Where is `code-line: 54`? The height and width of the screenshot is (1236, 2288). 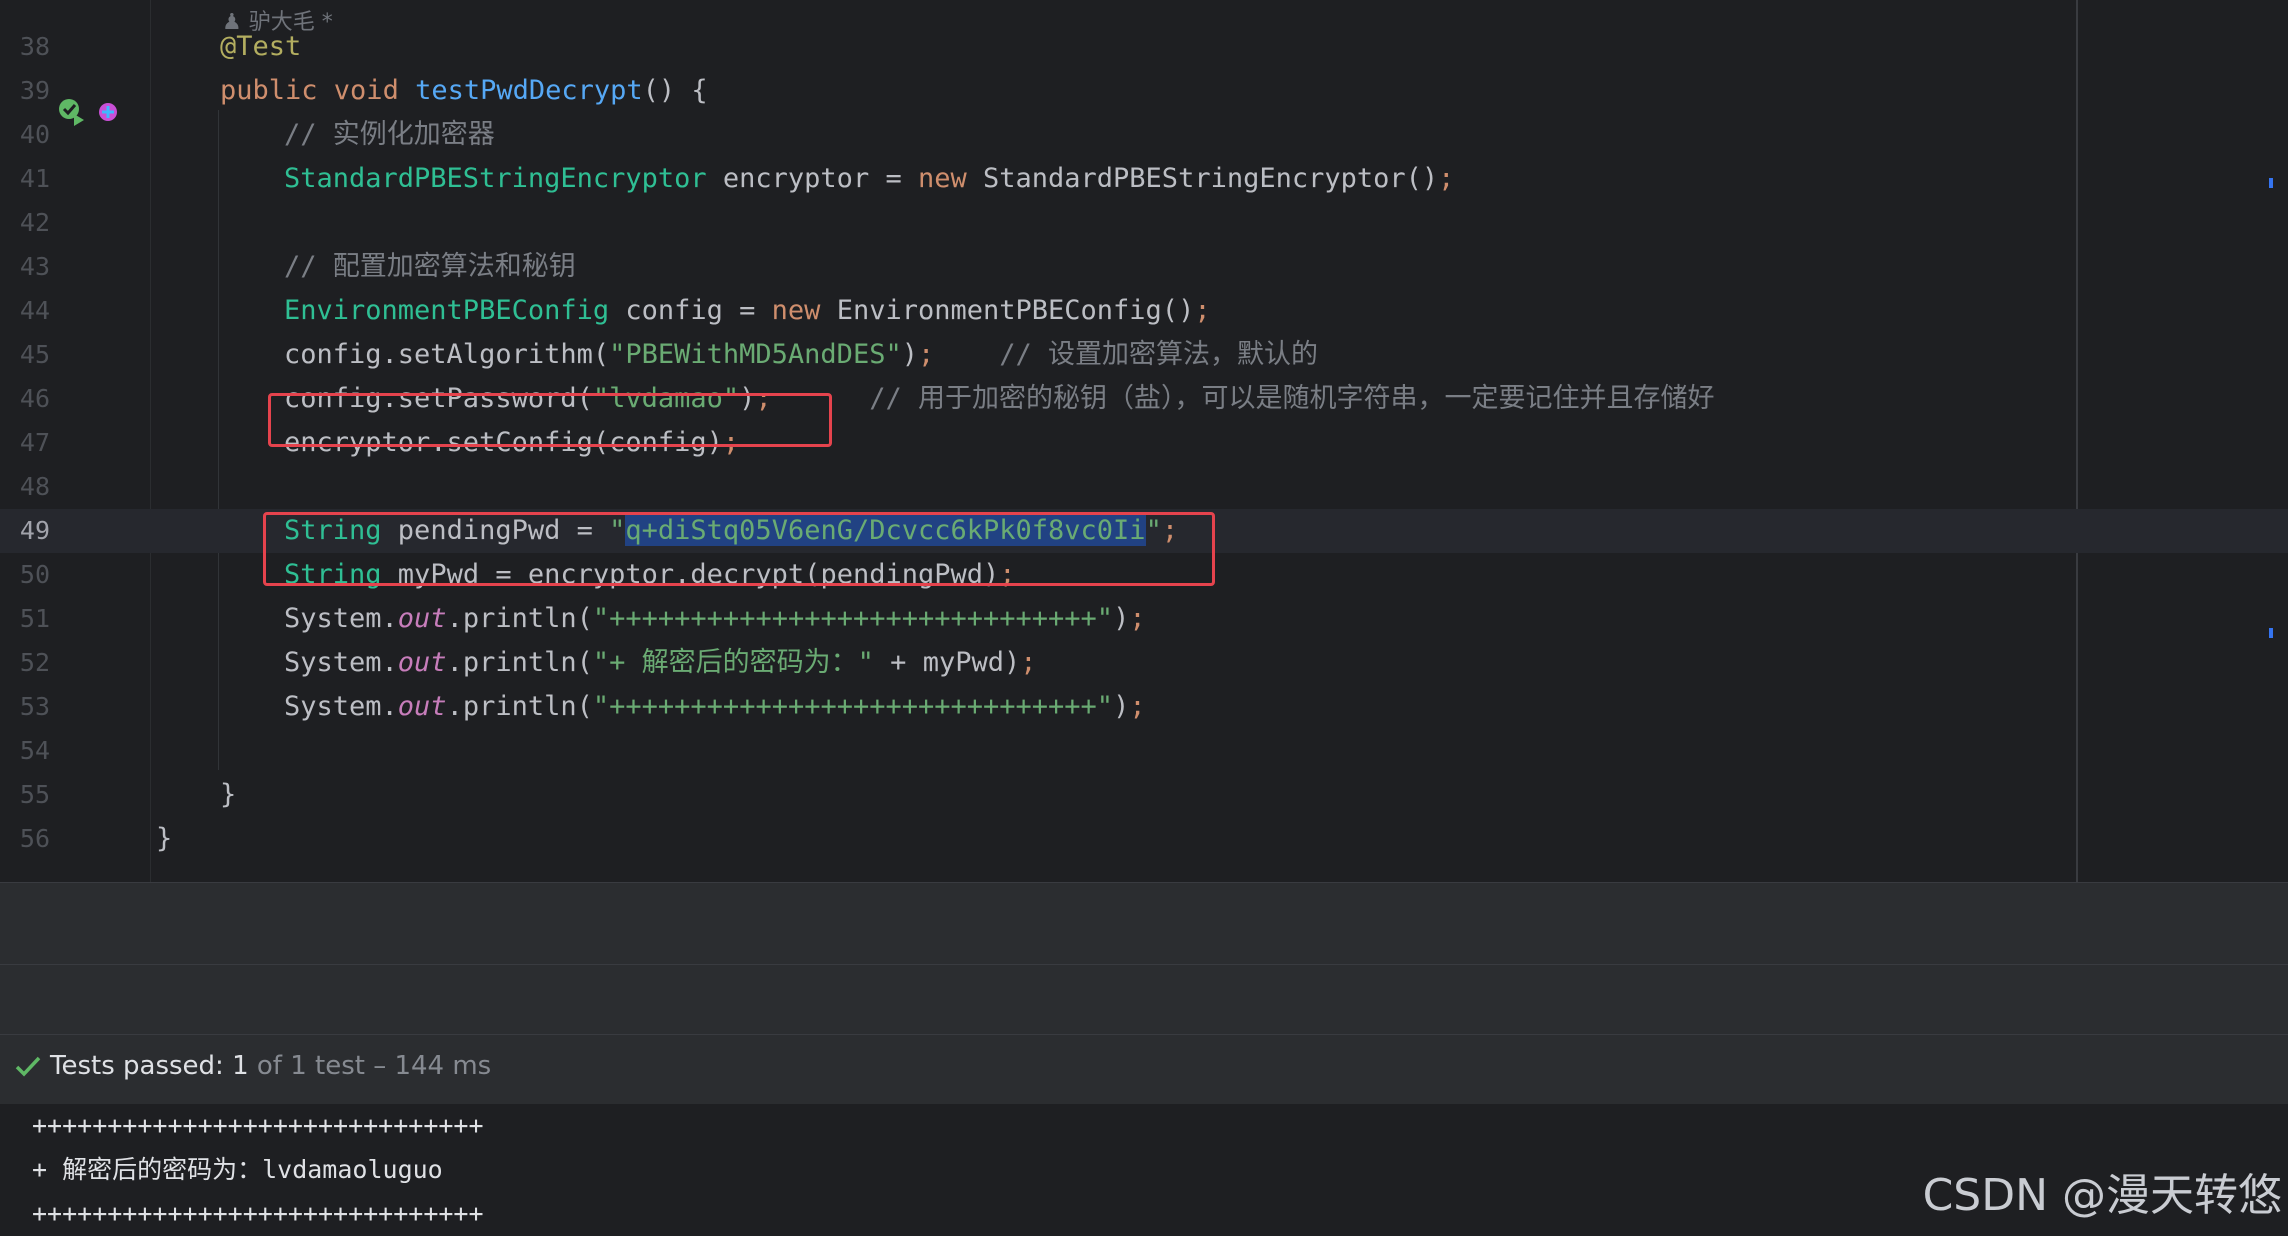
code-line: 54 is located at coordinates (1144, 751).